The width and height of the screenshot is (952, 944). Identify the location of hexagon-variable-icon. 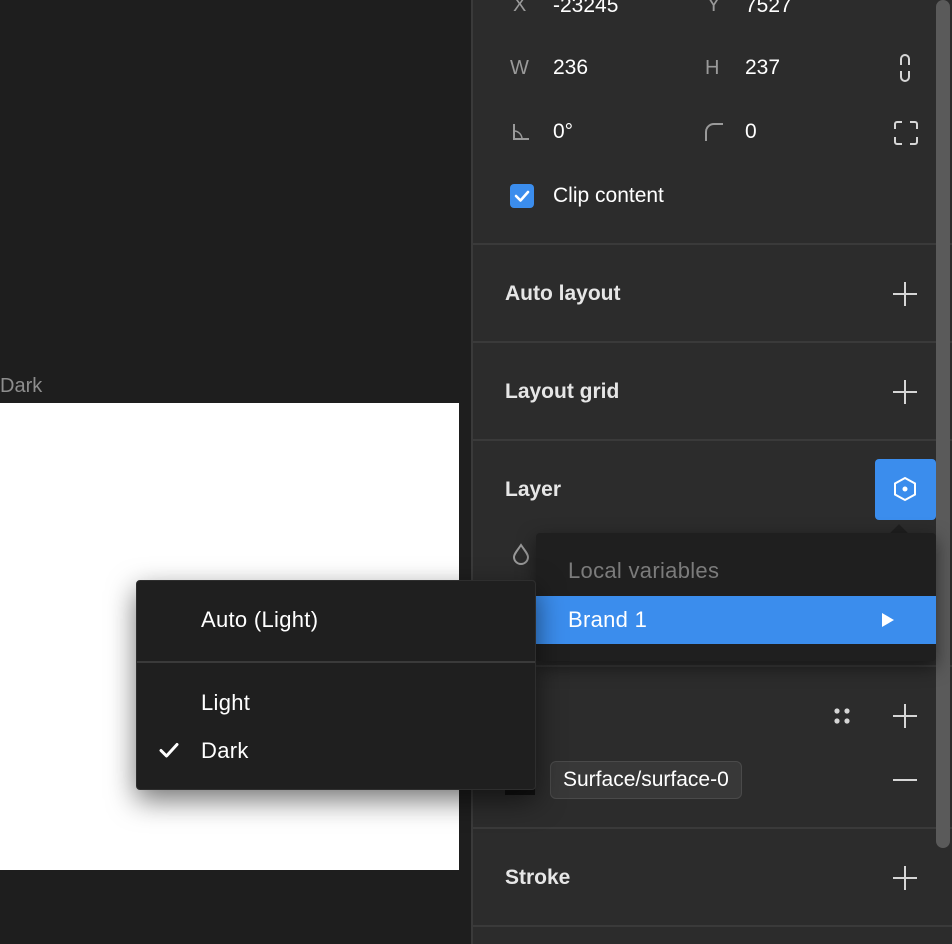
(905, 489).